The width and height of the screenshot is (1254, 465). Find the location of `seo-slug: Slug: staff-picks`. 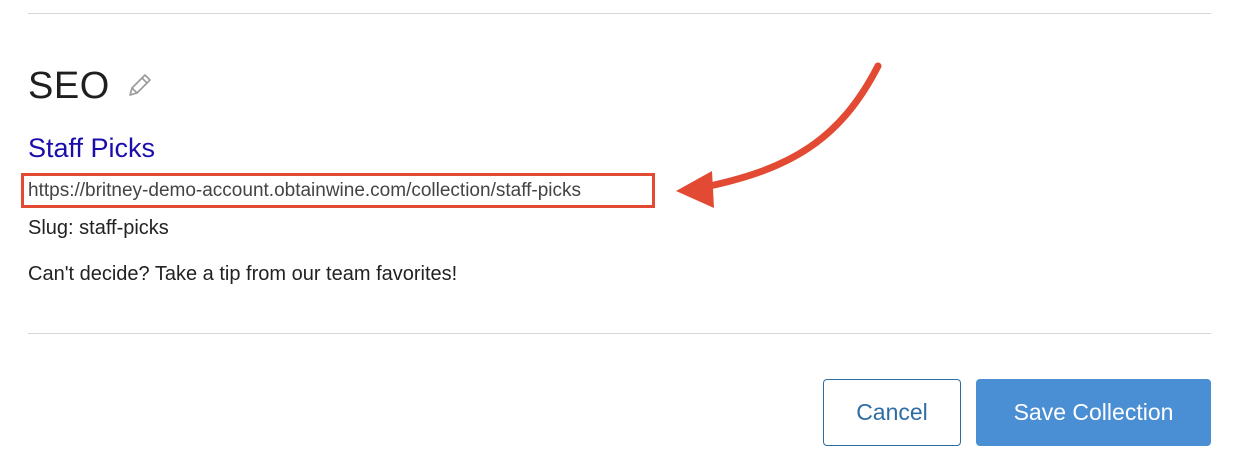

seo-slug: Slug: staff-picks is located at coordinates (98, 228).